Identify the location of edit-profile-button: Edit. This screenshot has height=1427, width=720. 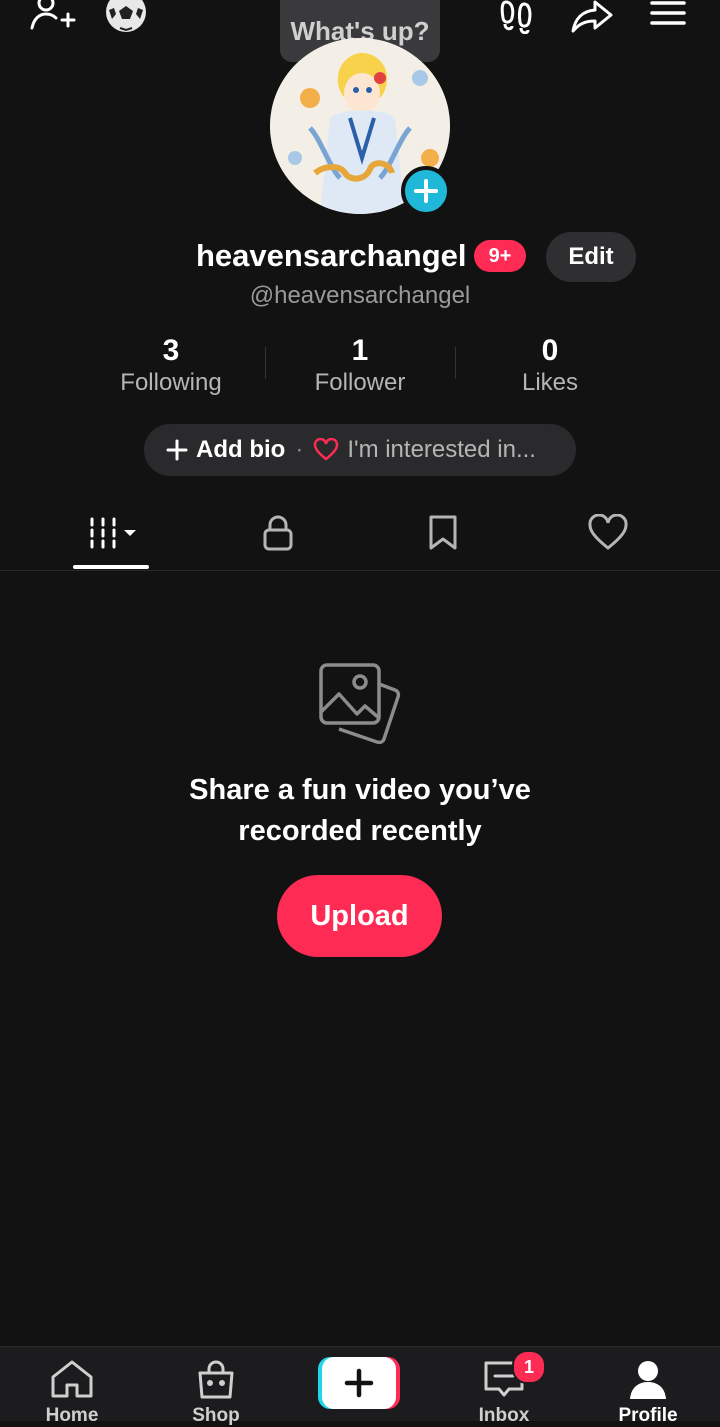
(591, 257).